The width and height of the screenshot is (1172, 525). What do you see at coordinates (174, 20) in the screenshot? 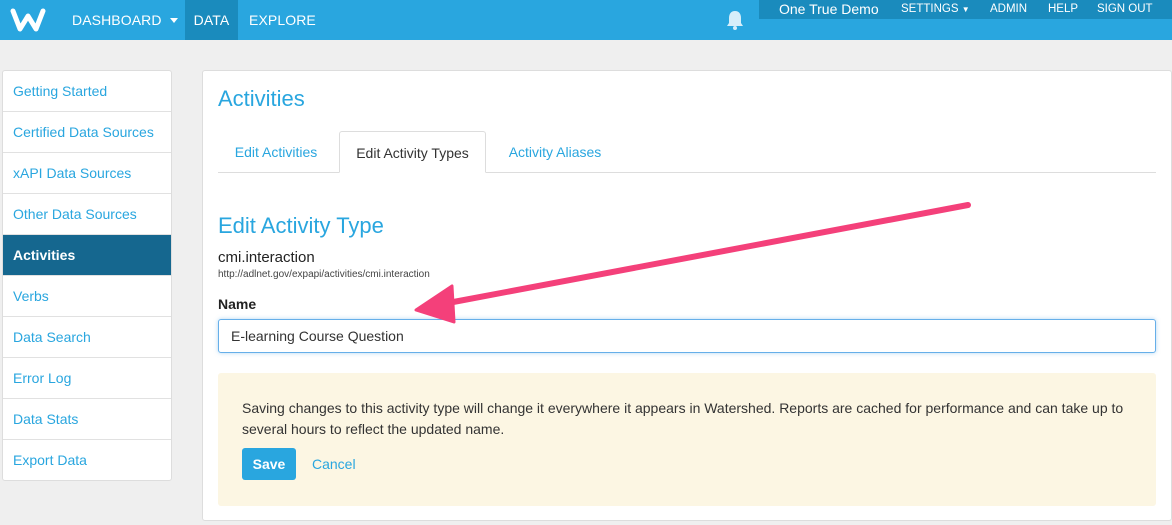
I see `chevron-down-icon` at bounding box center [174, 20].